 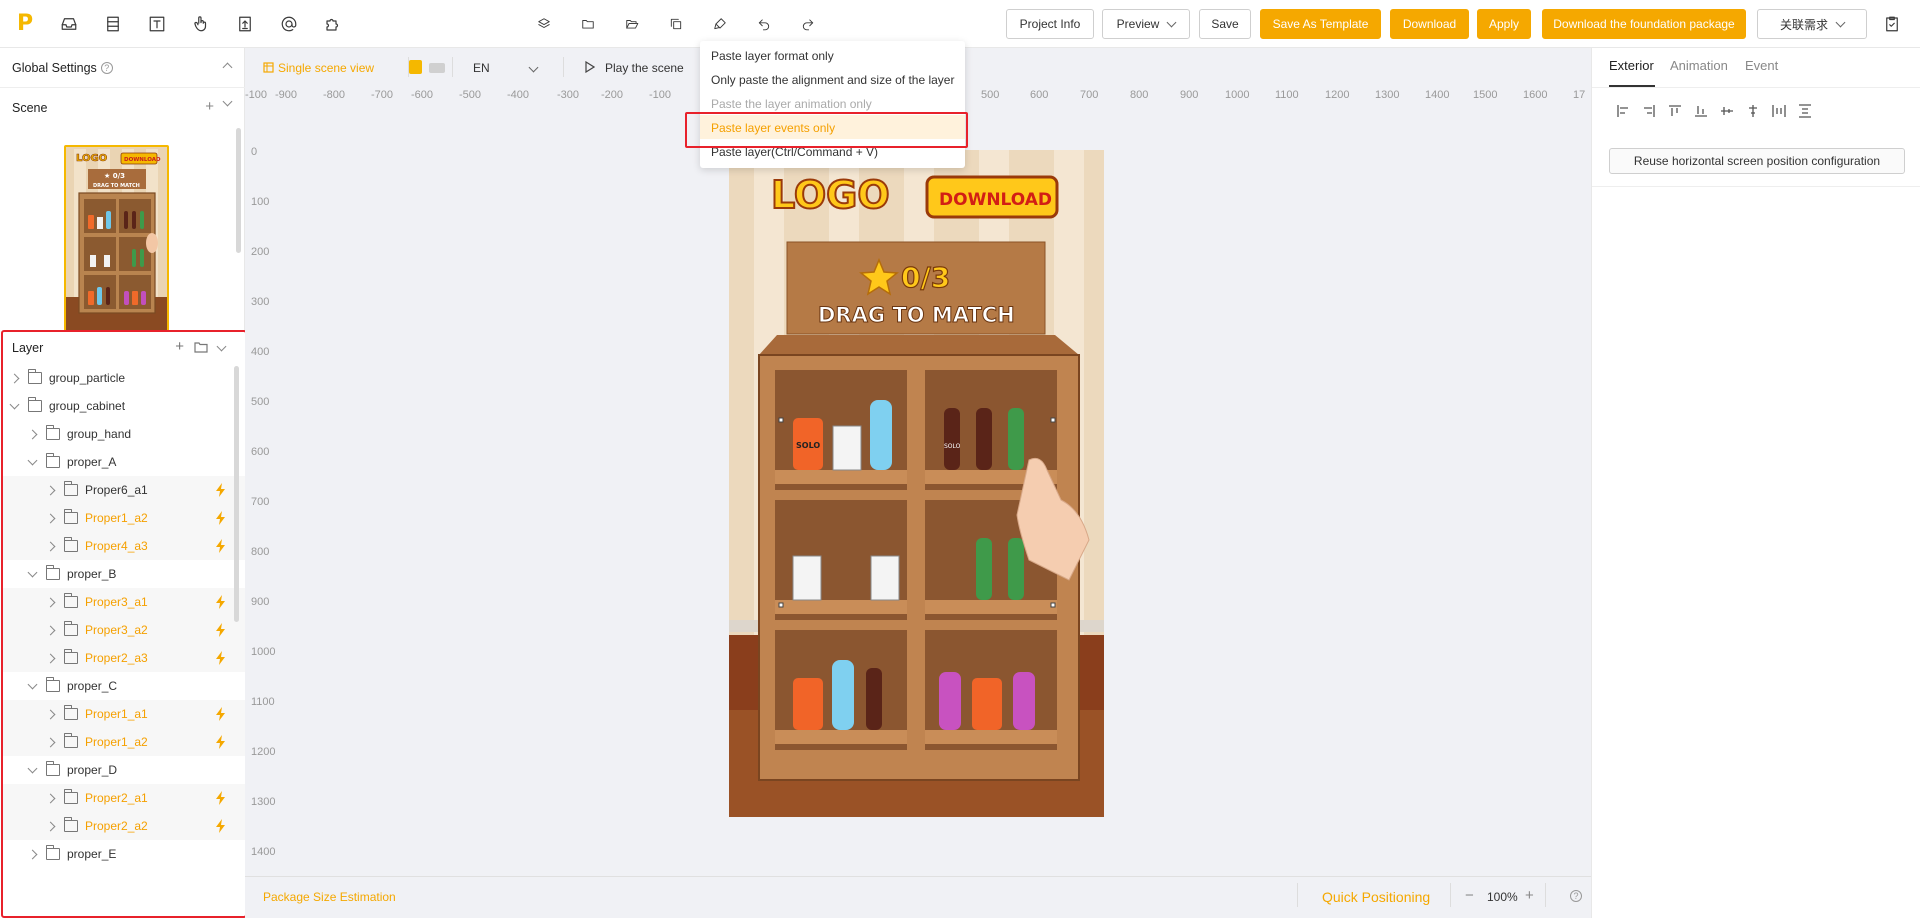 I want to click on layer-row: group_hand, so click(x=124, y=434).